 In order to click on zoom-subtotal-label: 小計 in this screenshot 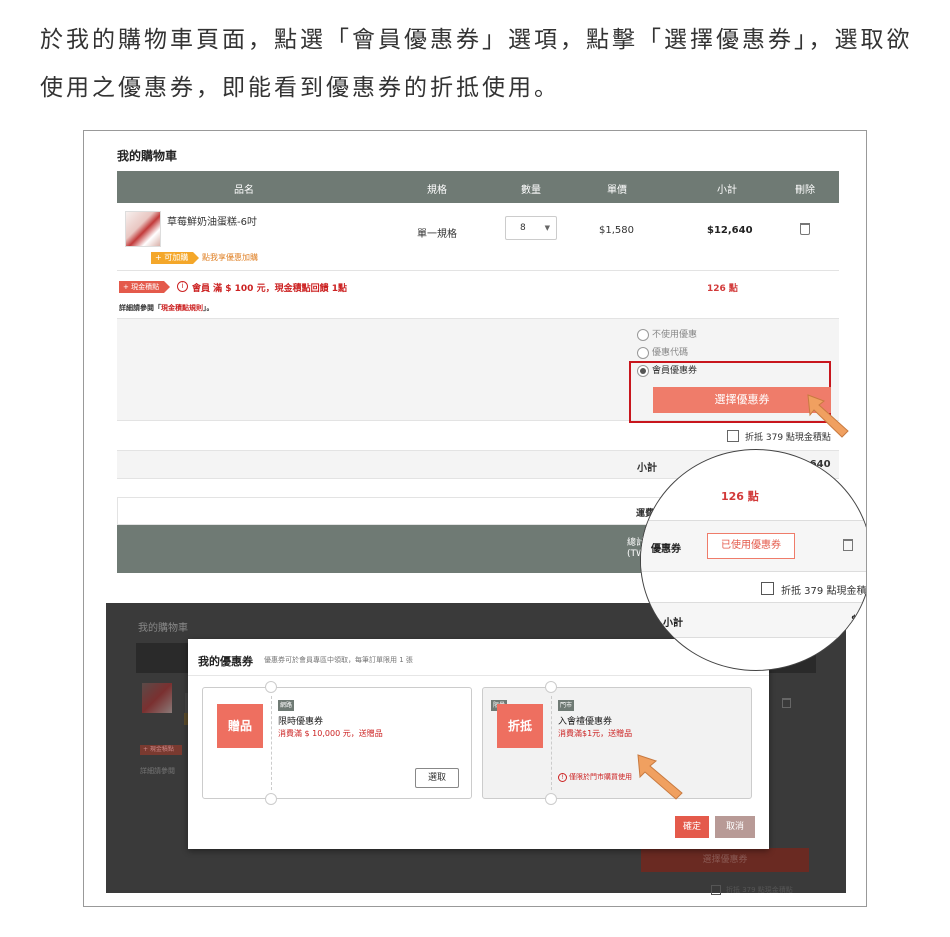, I will do `click(673, 623)`.